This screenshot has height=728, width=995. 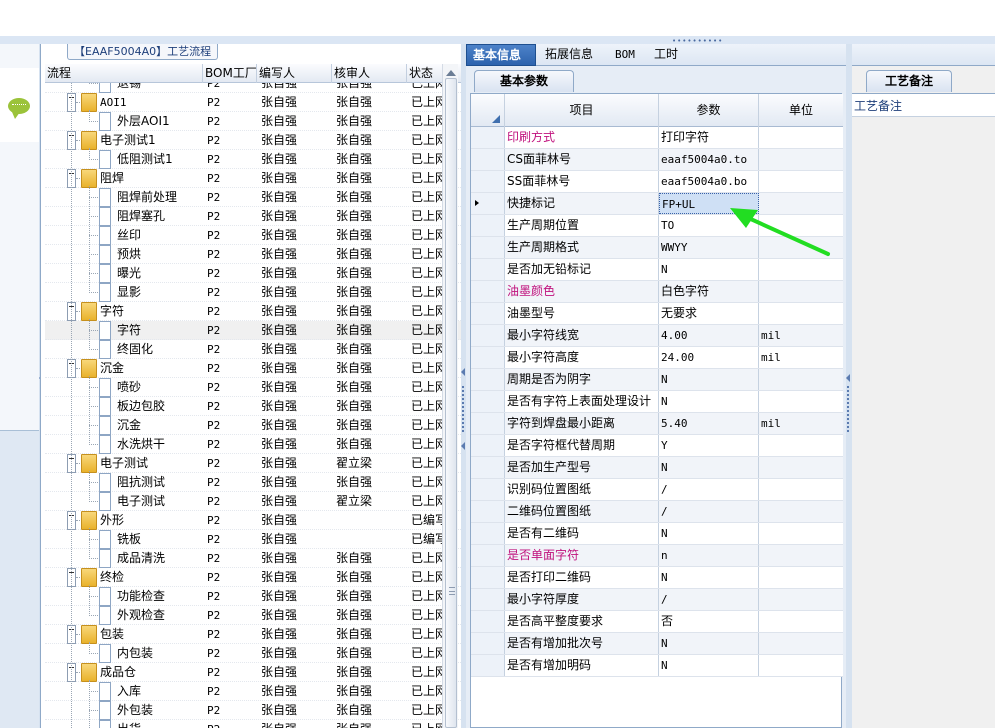 What do you see at coordinates (253, 634) in the screenshot?
I see `tree-group-row: 包装 P2 张自强 张自强 已上网` at bounding box center [253, 634].